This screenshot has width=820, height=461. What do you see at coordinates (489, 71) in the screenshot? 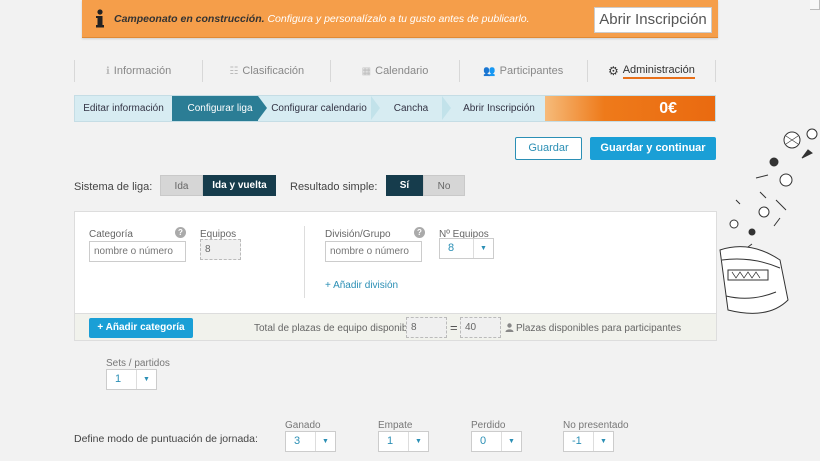
I see `users-icon: 👥` at bounding box center [489, 71].